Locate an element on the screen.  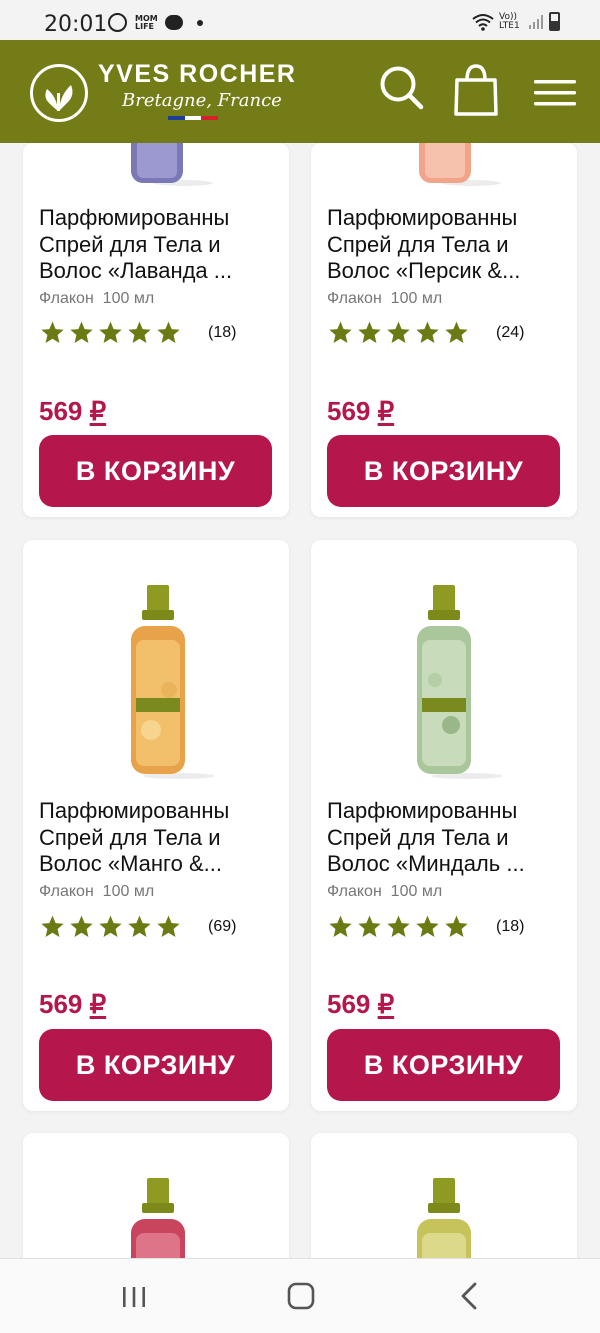
back-icon is located at coordinates (469, 1296).